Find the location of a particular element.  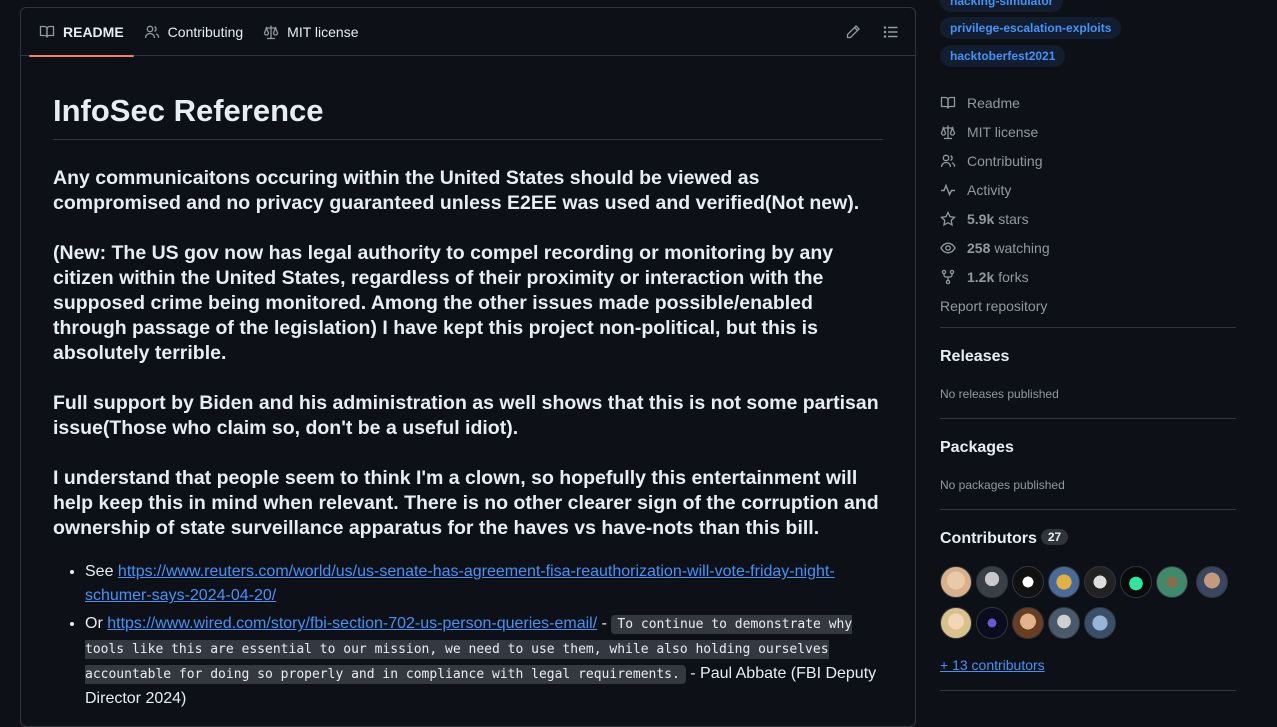

meta-watching: 258 watching is located at coordinates (1088, 247).